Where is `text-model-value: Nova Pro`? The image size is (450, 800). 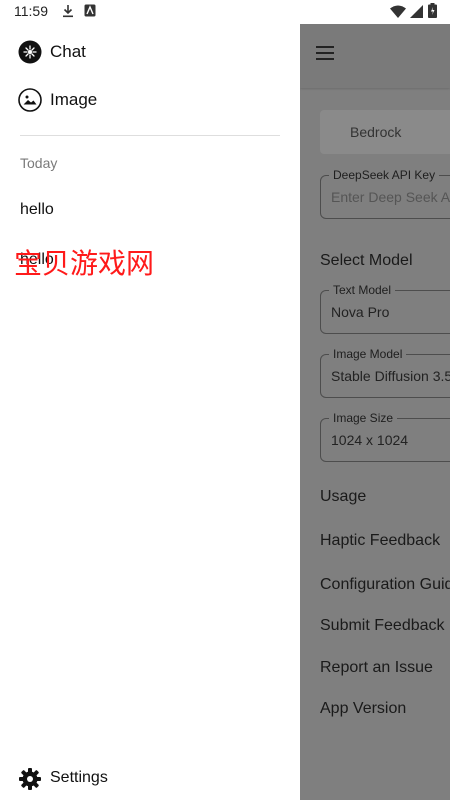
text-model-value: Nova Pro is located at coordinates (360, 312).